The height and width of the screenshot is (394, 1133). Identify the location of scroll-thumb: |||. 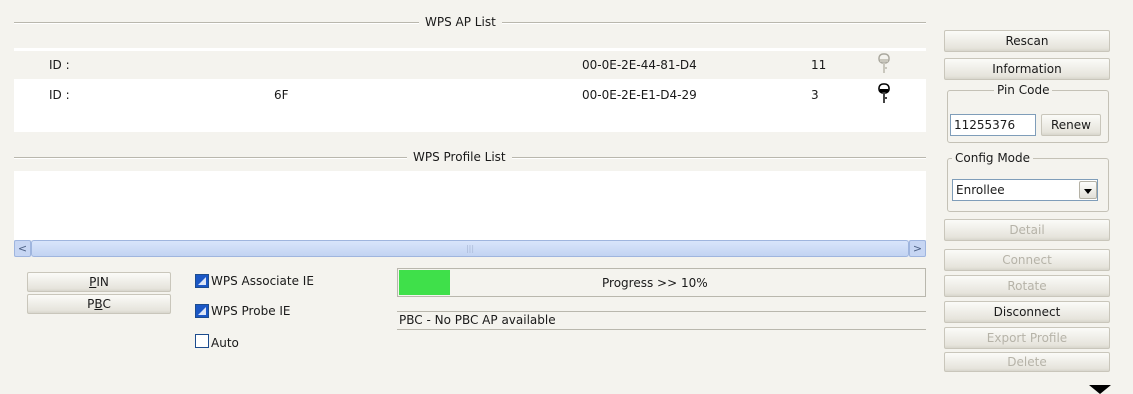
(470, 248).